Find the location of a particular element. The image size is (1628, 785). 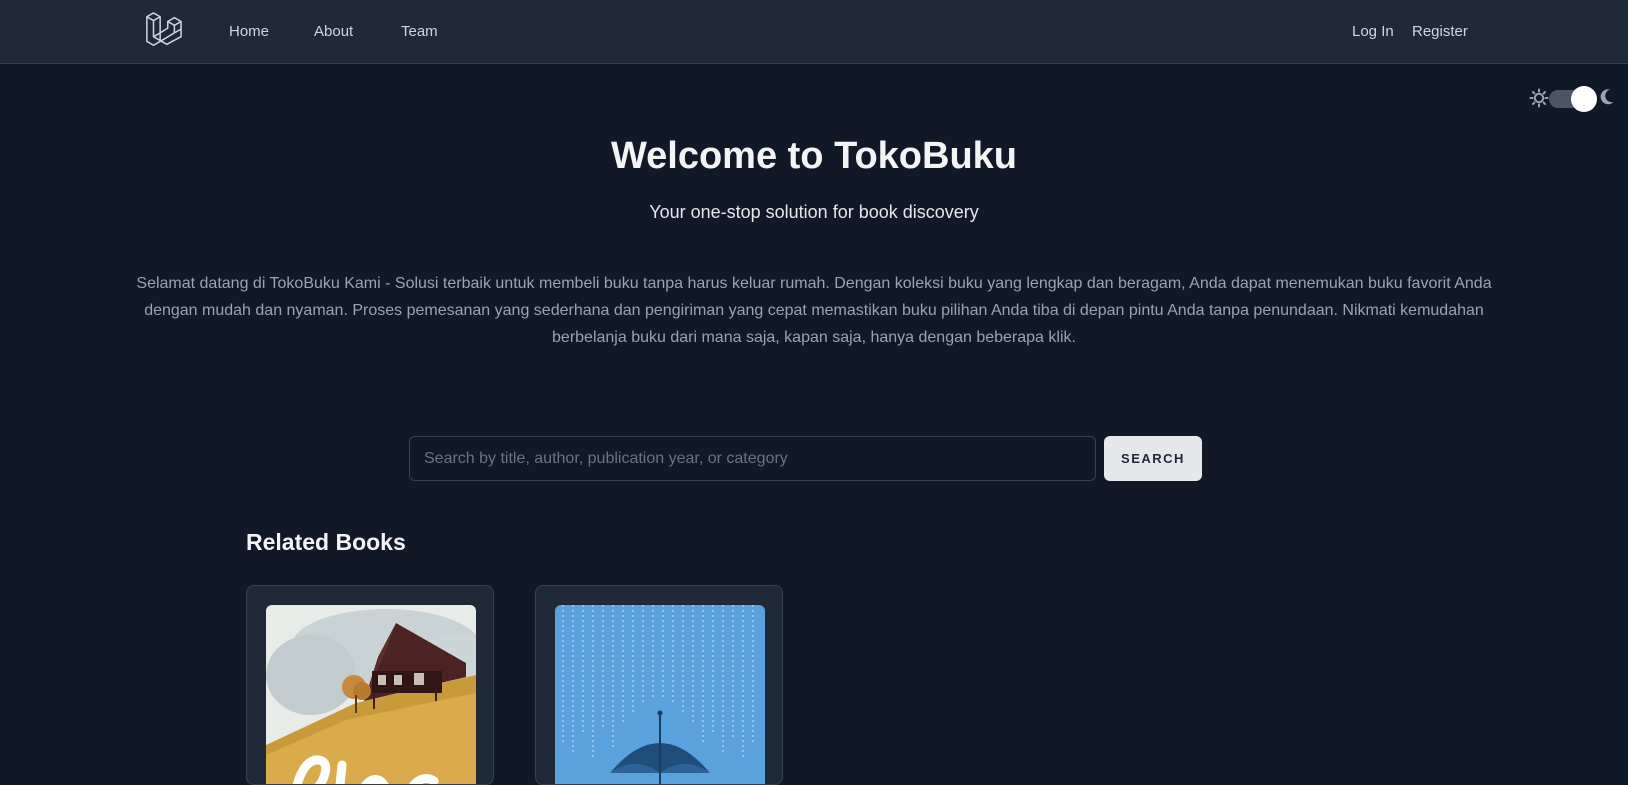

login-link: Log In is located at coordinates (1373, 32).